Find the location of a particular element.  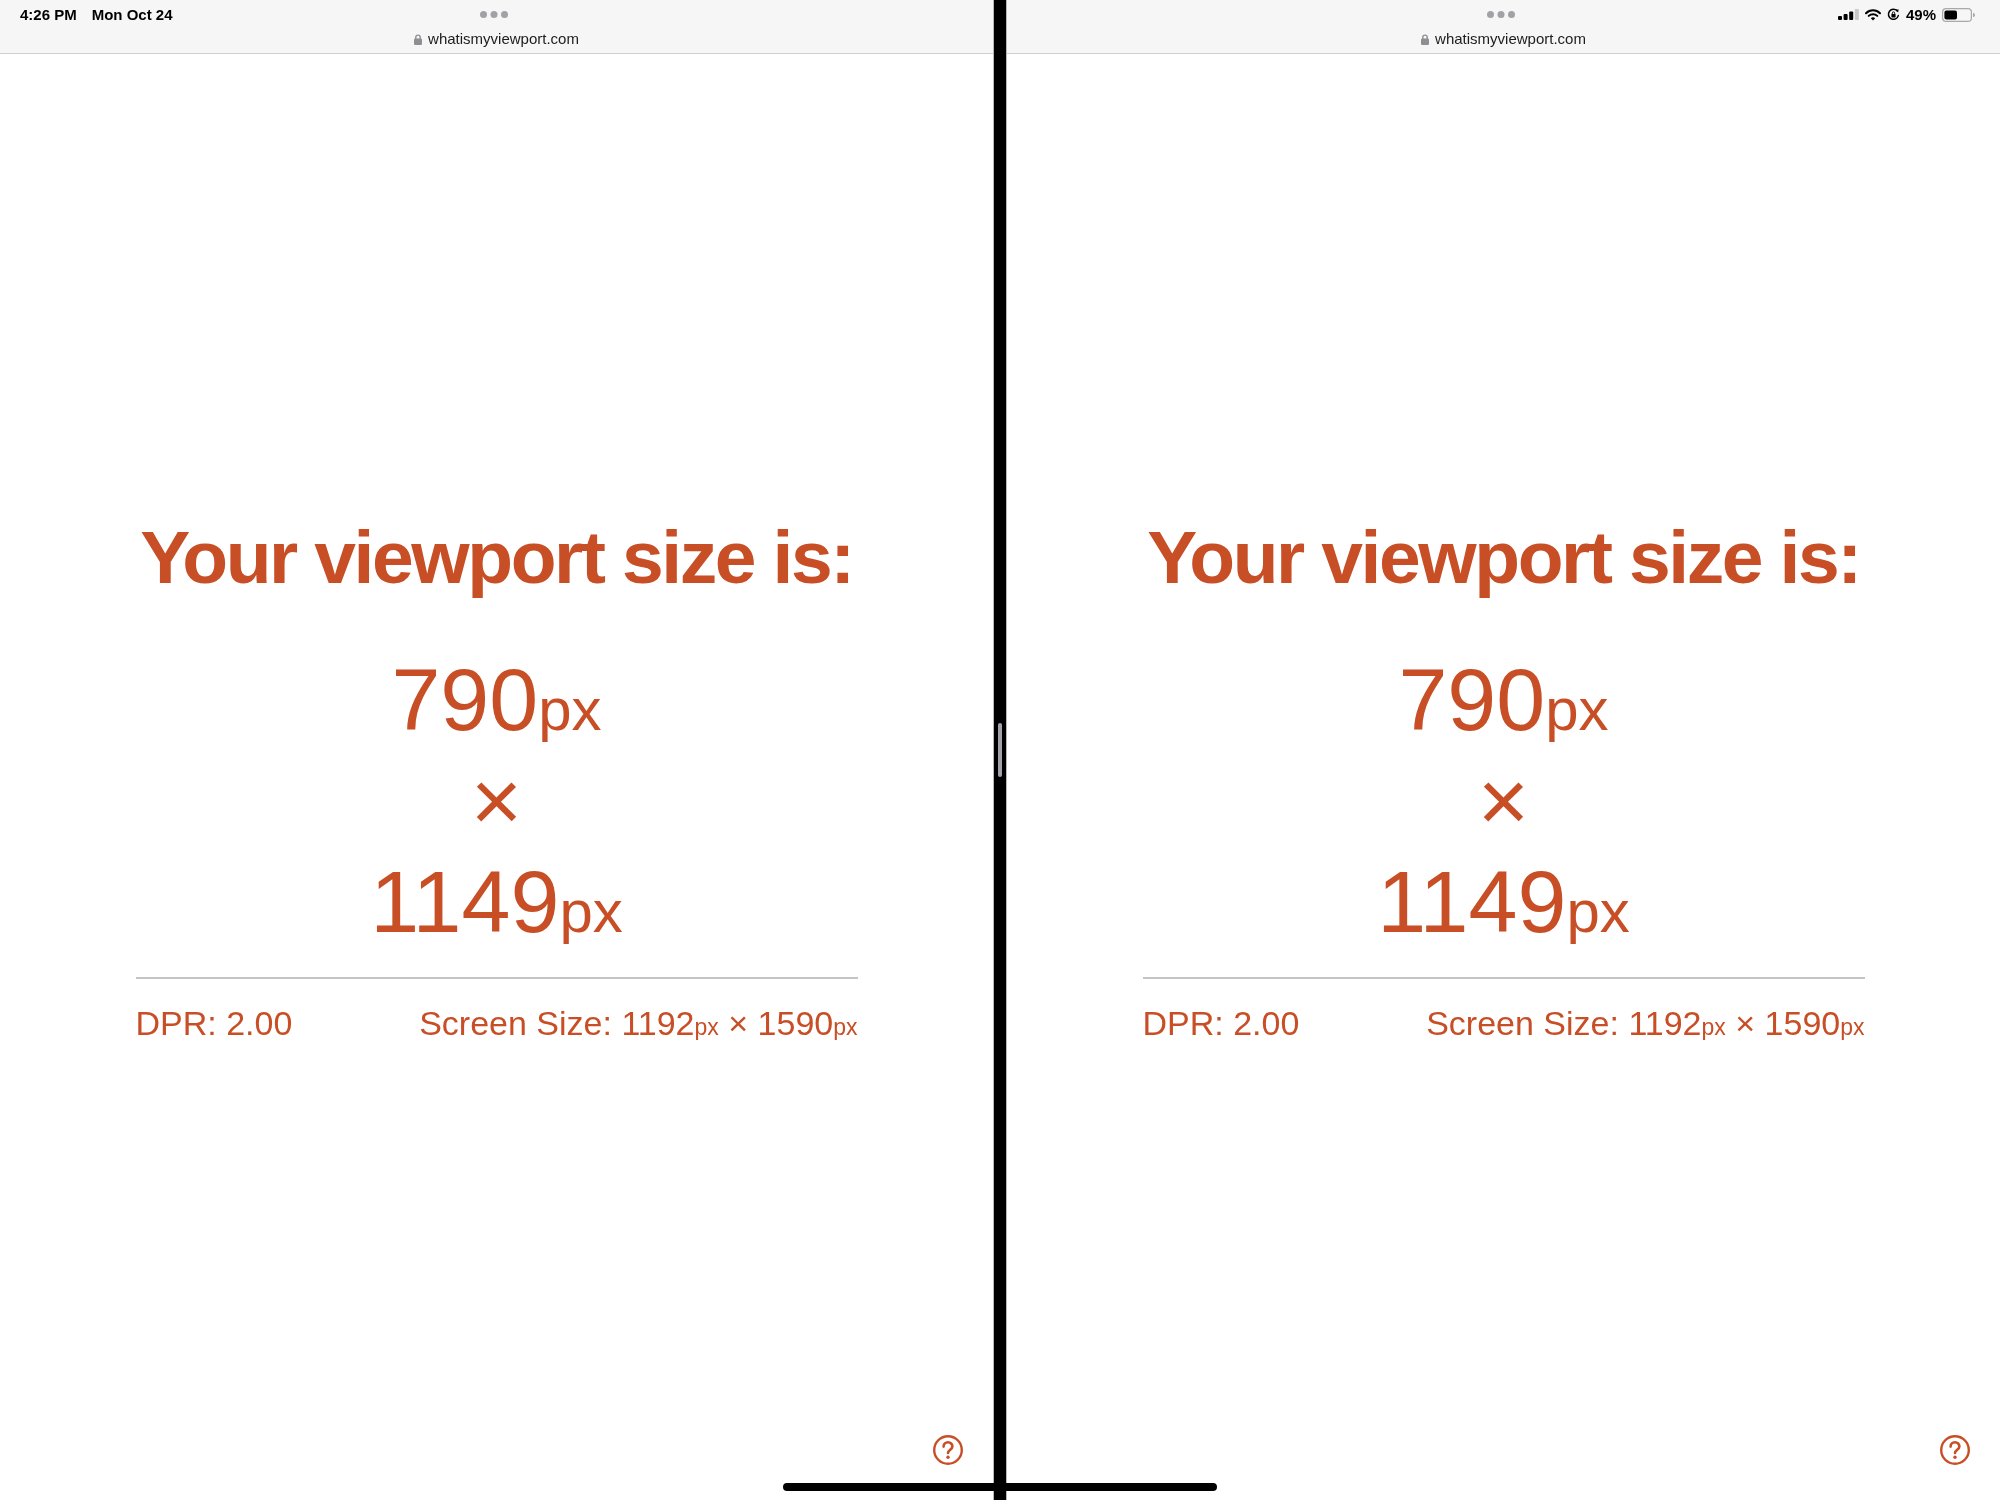

battery-icon is located at coordinates (1958, 14).